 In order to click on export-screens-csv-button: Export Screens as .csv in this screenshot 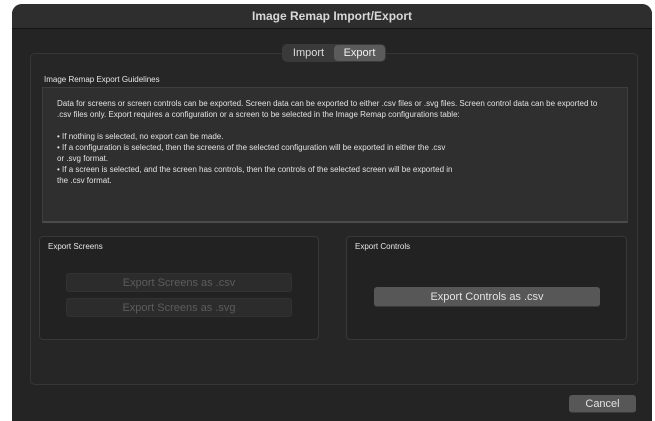, I will do `click(179, 282)`.